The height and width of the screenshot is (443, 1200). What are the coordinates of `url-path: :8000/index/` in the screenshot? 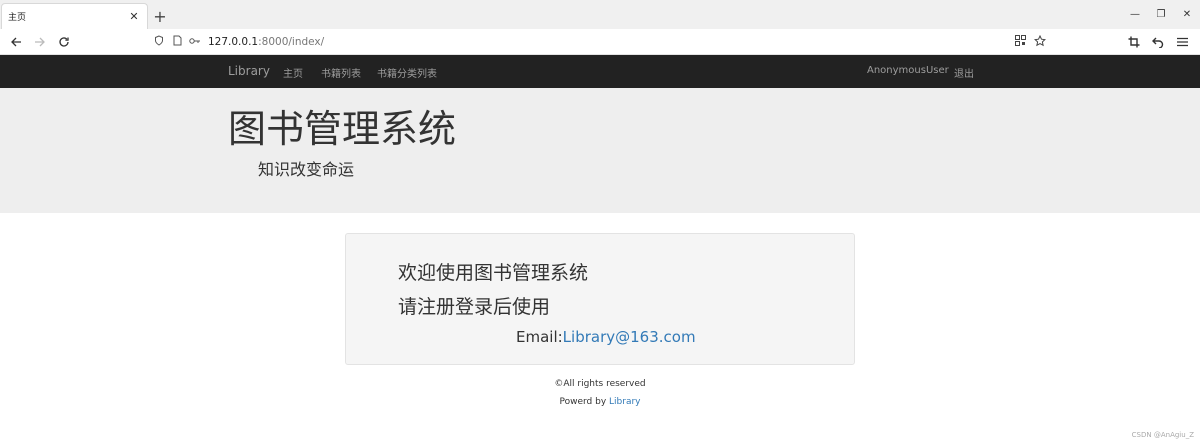 It's located at (291, 42).